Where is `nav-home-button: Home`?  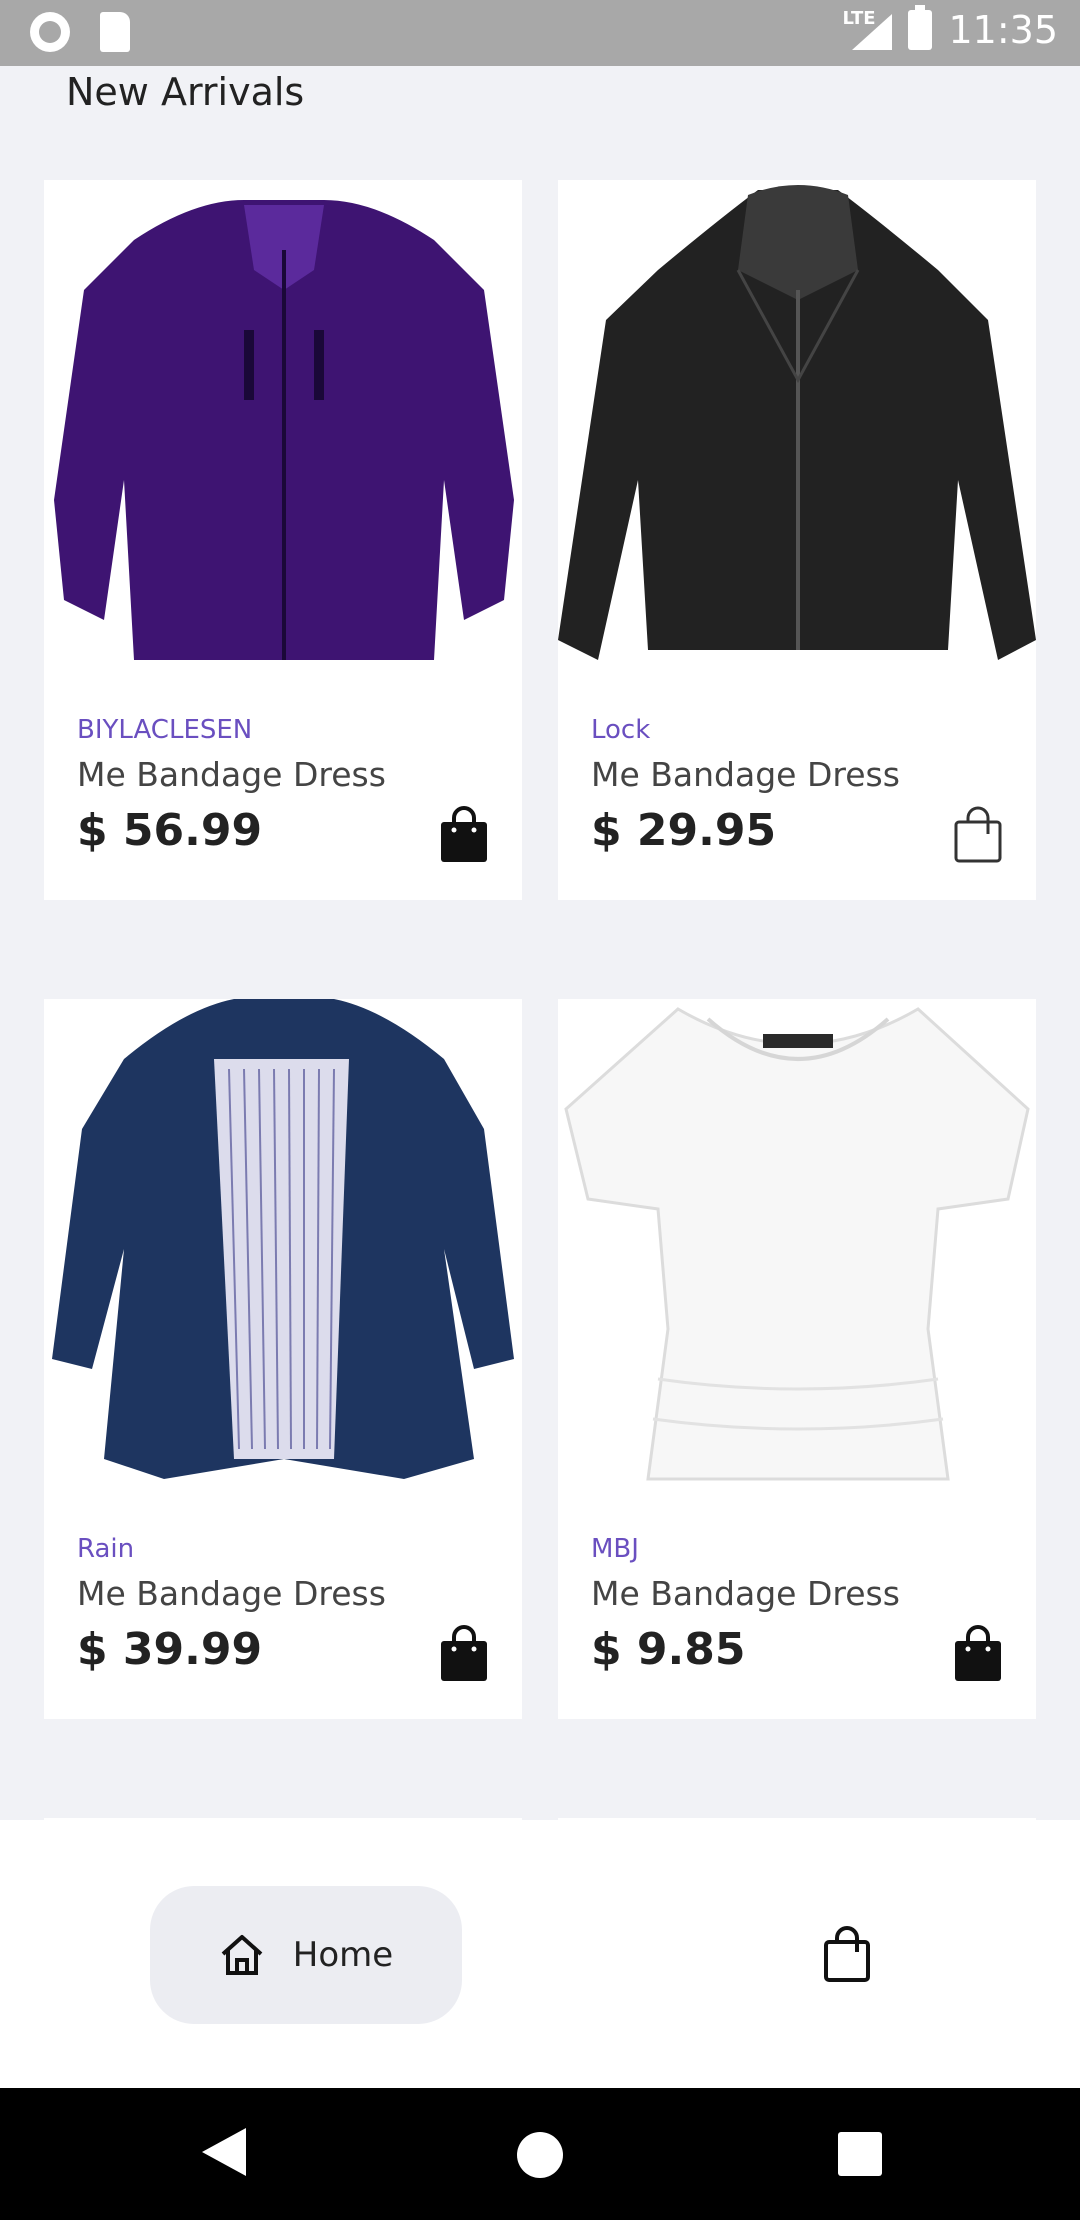 nav-home-button: Home is located at coordinates (306, 1955).